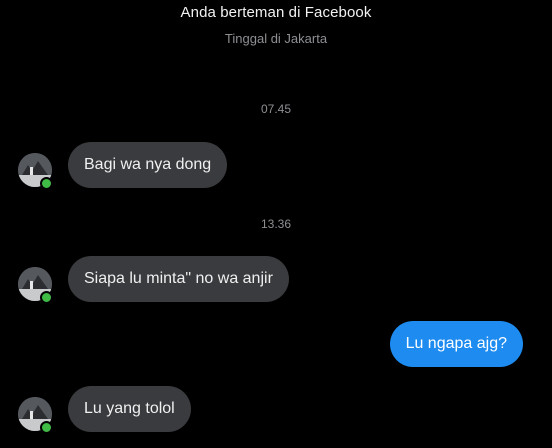 Image resolution: width=552 pixels, height=448 pixels. I want to click on message-timestamp: 07.45, so click(276, 109).